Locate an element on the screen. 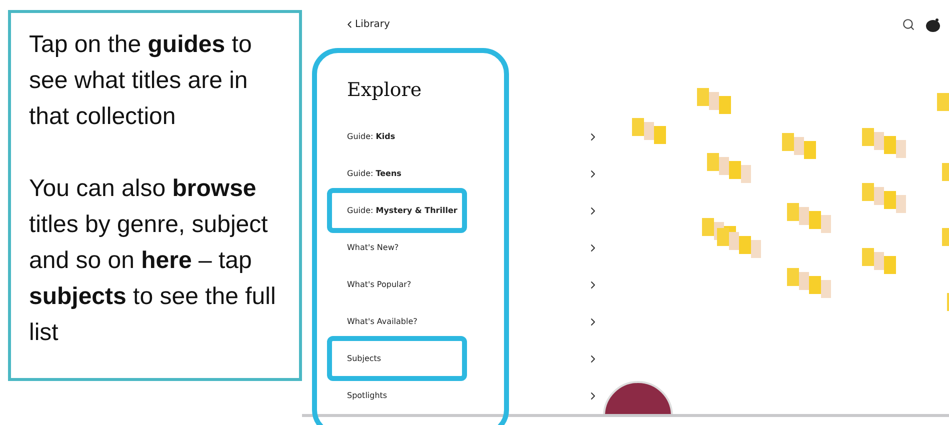  explore-item: Guide: Mystery & Thriller is located at coordinates (402, 210).